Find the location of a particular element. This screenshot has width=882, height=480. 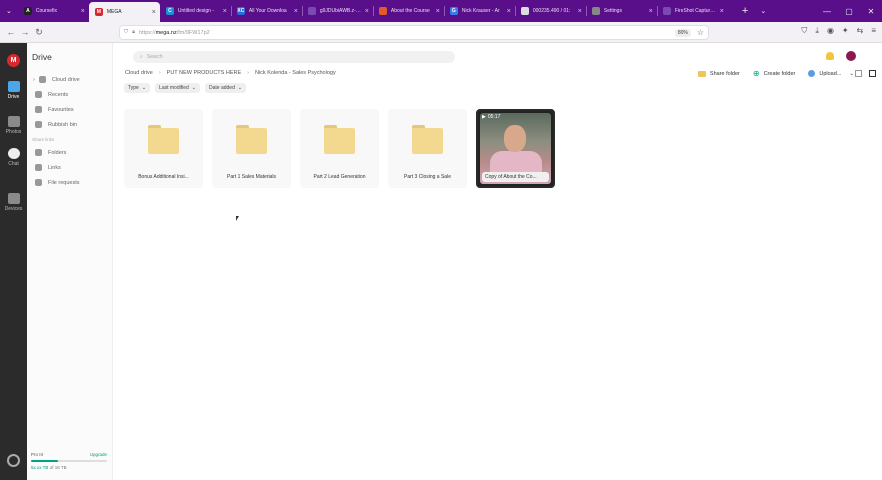

rail-item-drive: Drive is located at coordinates (13, 90).